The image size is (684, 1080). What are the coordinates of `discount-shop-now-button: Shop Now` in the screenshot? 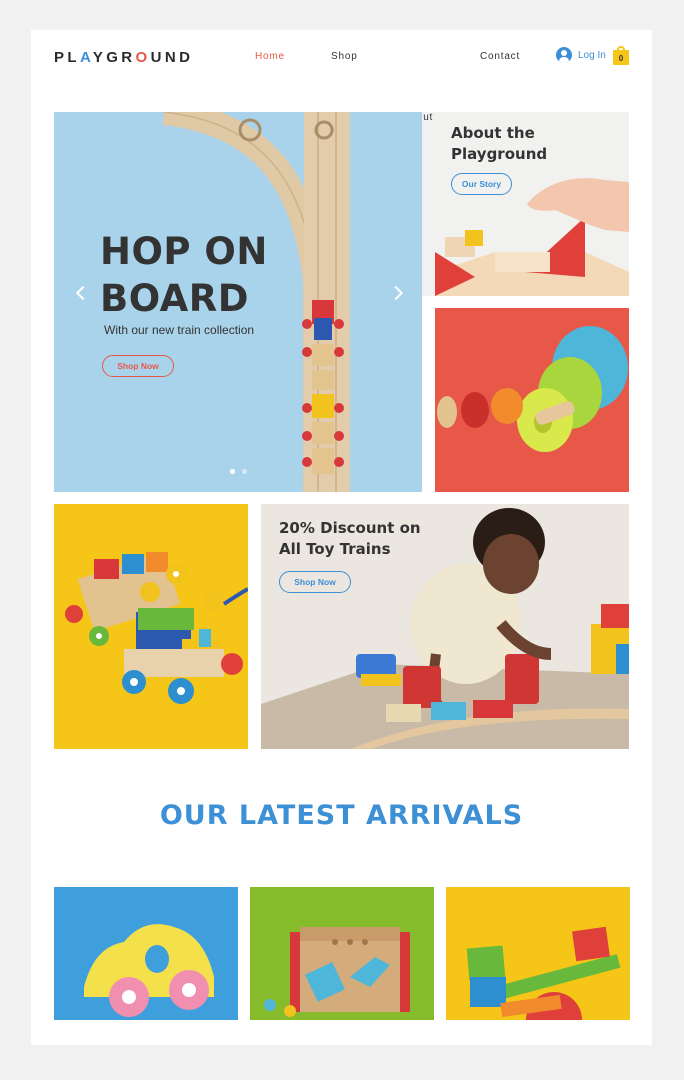 It's located at (315, 582).